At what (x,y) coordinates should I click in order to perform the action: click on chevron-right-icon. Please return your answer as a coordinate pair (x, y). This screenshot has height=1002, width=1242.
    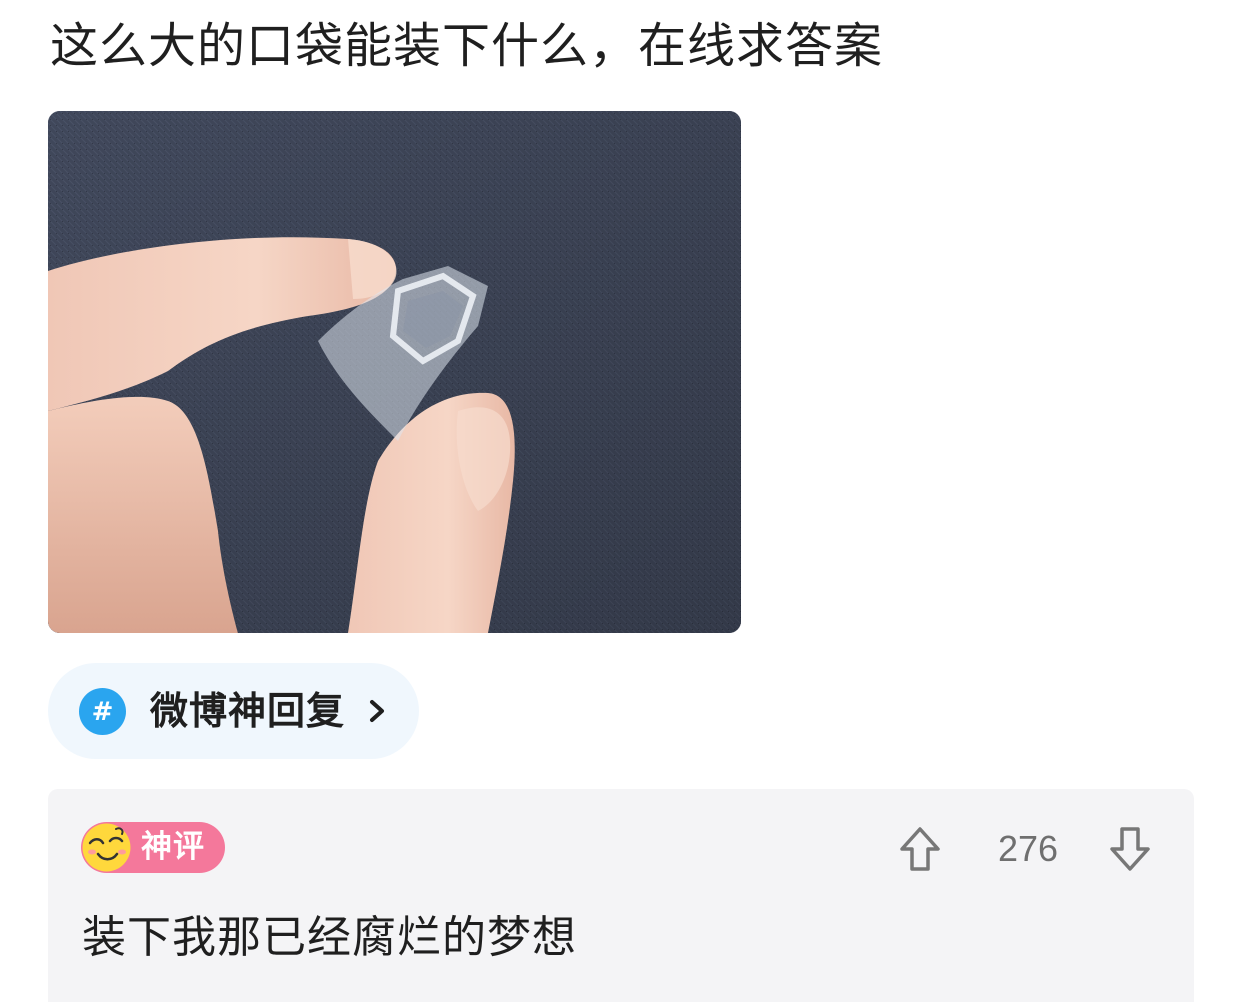
    Looking at the image, I should click on (377, 711).